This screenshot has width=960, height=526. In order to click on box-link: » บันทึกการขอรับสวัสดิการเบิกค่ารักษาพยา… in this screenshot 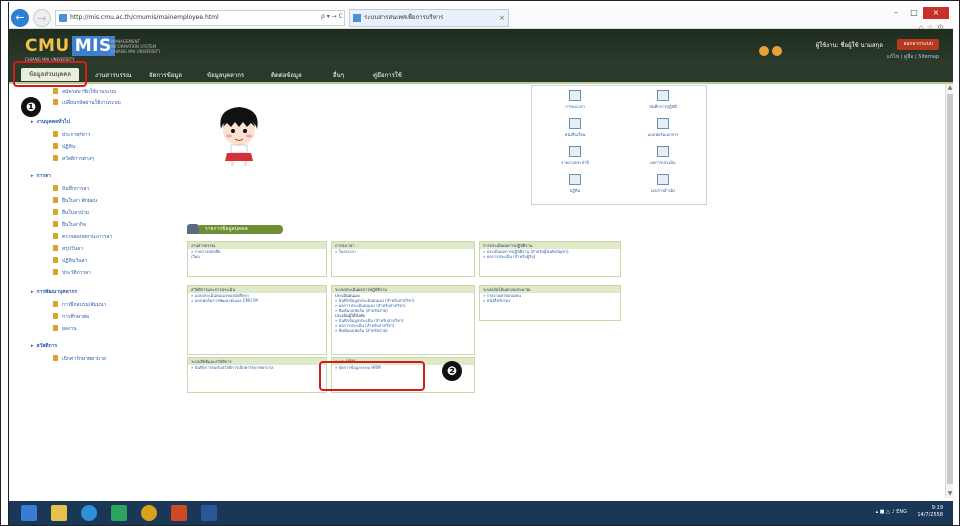, I will do `click(257, 367)`.